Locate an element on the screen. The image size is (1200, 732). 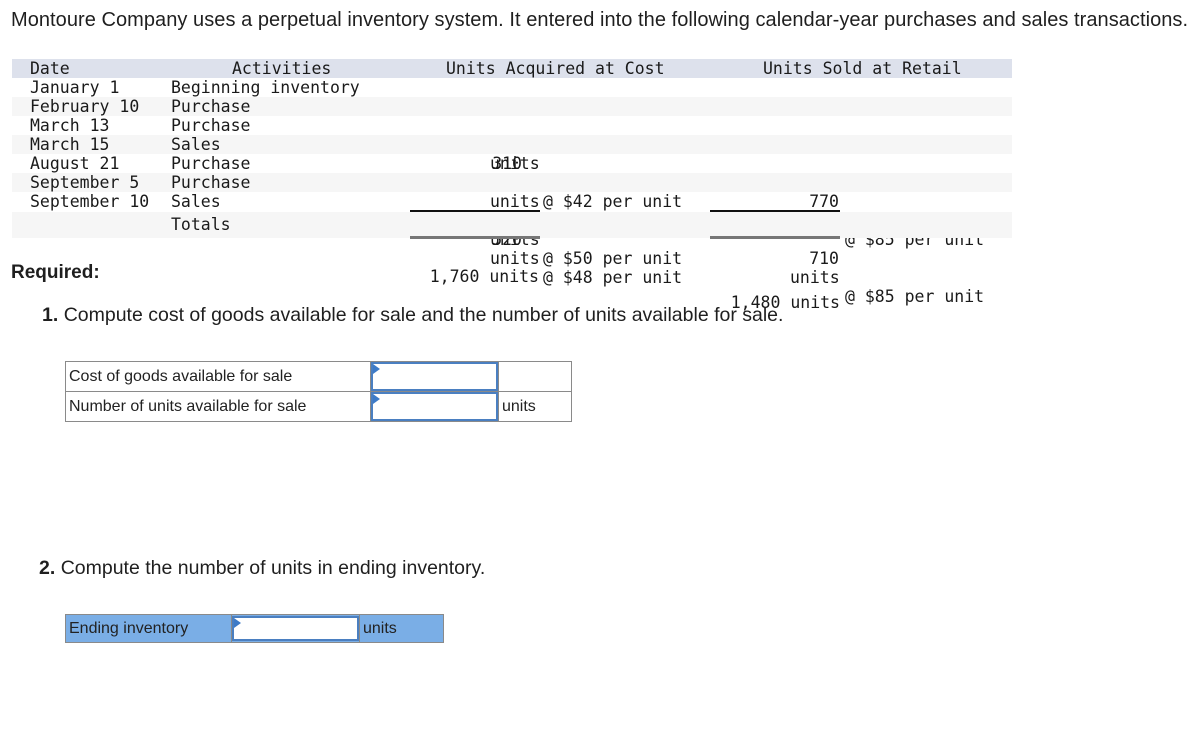
header-activities: Activities is located at coordinates (282, 68).